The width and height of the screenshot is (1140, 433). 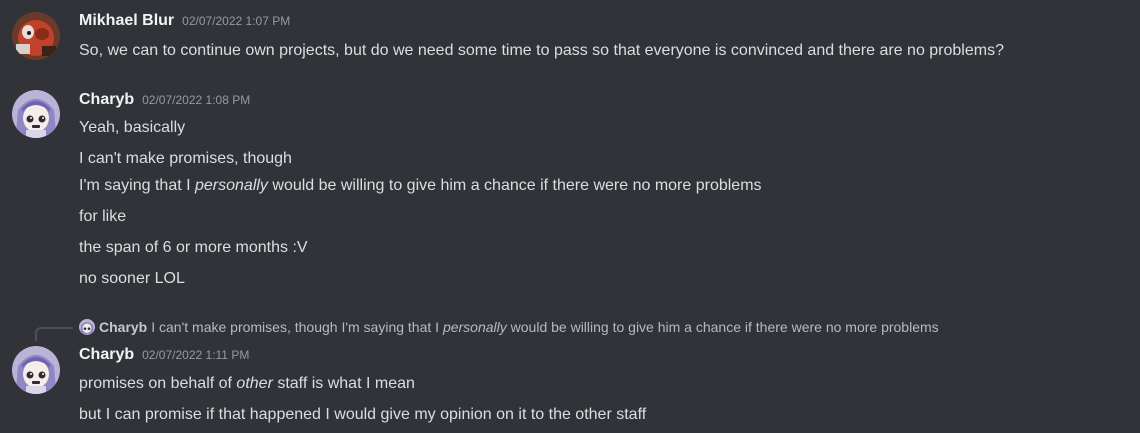 What do you see at coordinates (123, 327) in the screenshot?
I see `reply-username: Charyb` at bounding box center [123, 327].